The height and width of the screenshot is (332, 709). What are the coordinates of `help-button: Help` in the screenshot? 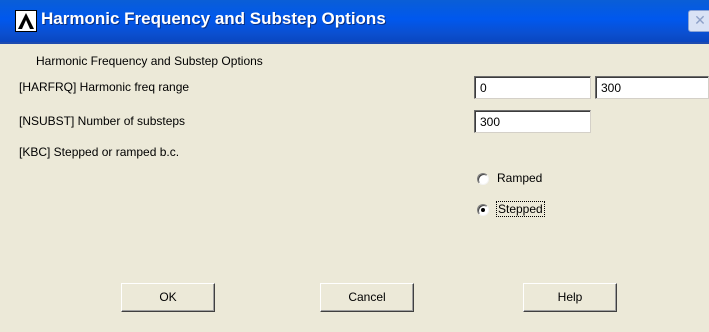 It's located at (570, 297).